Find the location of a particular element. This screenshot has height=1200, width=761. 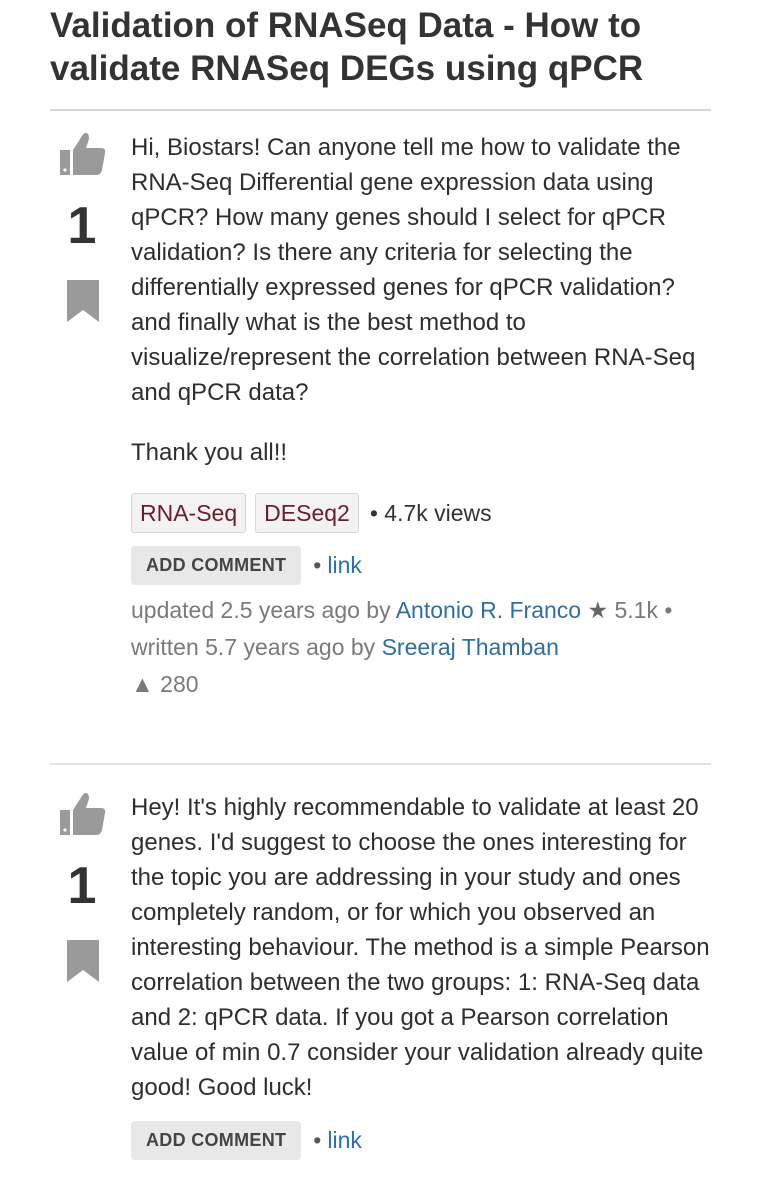

updated-user-link: Antonio R. Franco is located at coordinates (488, 610).